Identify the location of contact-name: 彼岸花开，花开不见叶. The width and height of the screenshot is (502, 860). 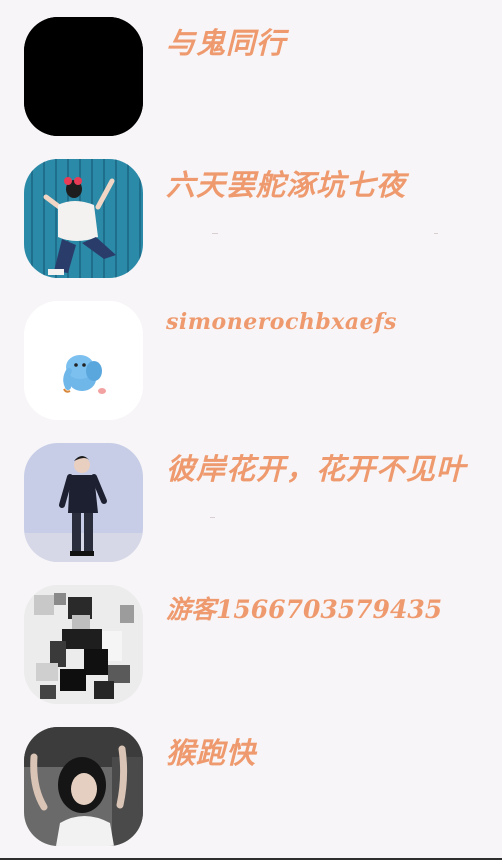
(316, 469).